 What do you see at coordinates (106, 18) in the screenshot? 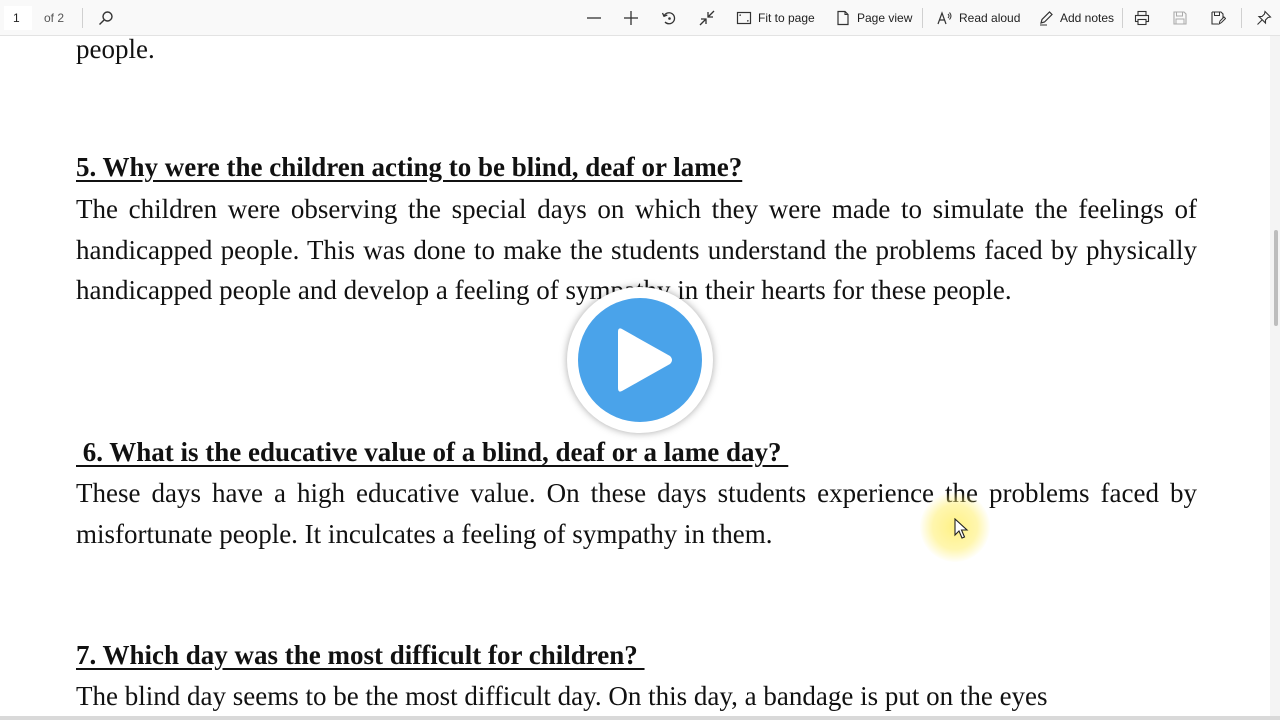
I see `search-icon` at bounding box center [106, 18].